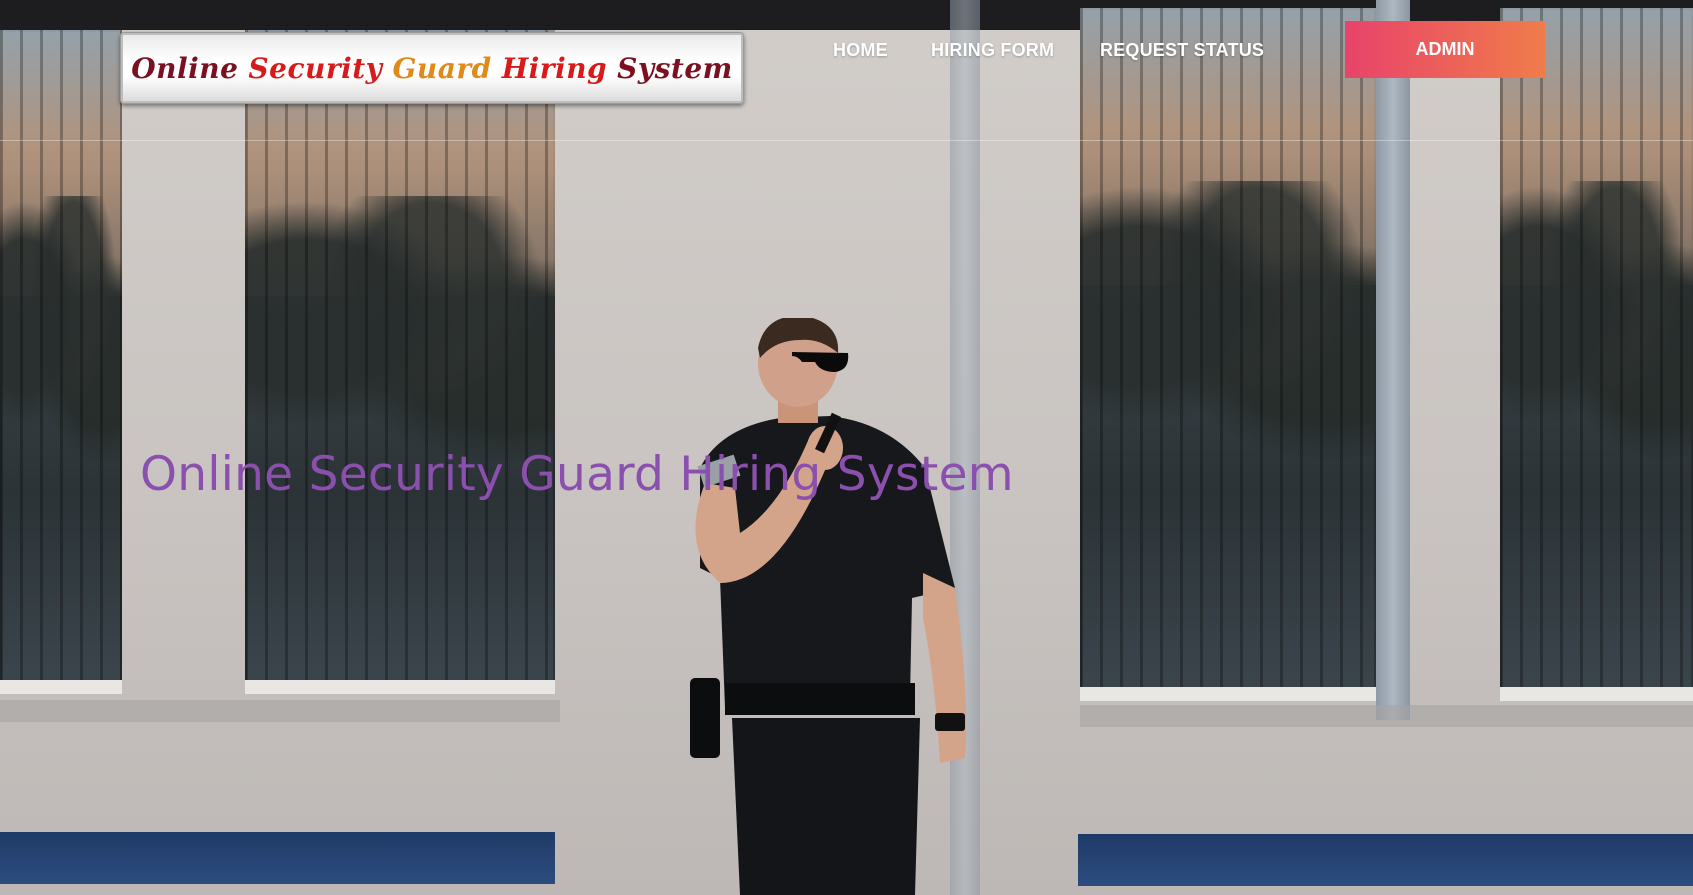 The image size is (1693, 895). What do you see at coordinates (828, 606) in the screenshot?
I see `security-guard-figure` at bounding box center [828, 606].